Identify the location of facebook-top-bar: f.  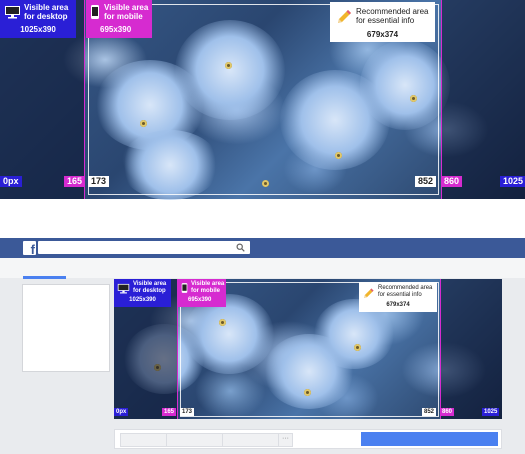
(262, 248).